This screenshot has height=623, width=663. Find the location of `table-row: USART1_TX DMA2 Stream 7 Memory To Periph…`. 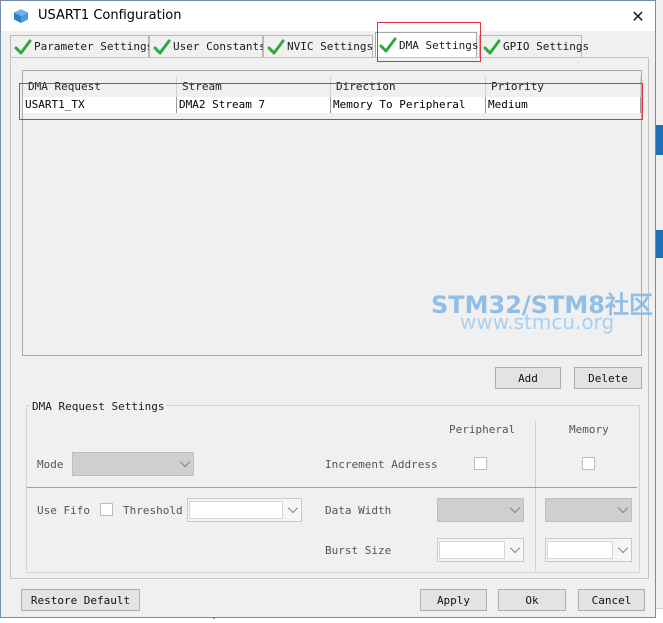

table-row: USART1_TX DMA2 Stream 7 Memory To Periph… is located at coordinates (332, 105).